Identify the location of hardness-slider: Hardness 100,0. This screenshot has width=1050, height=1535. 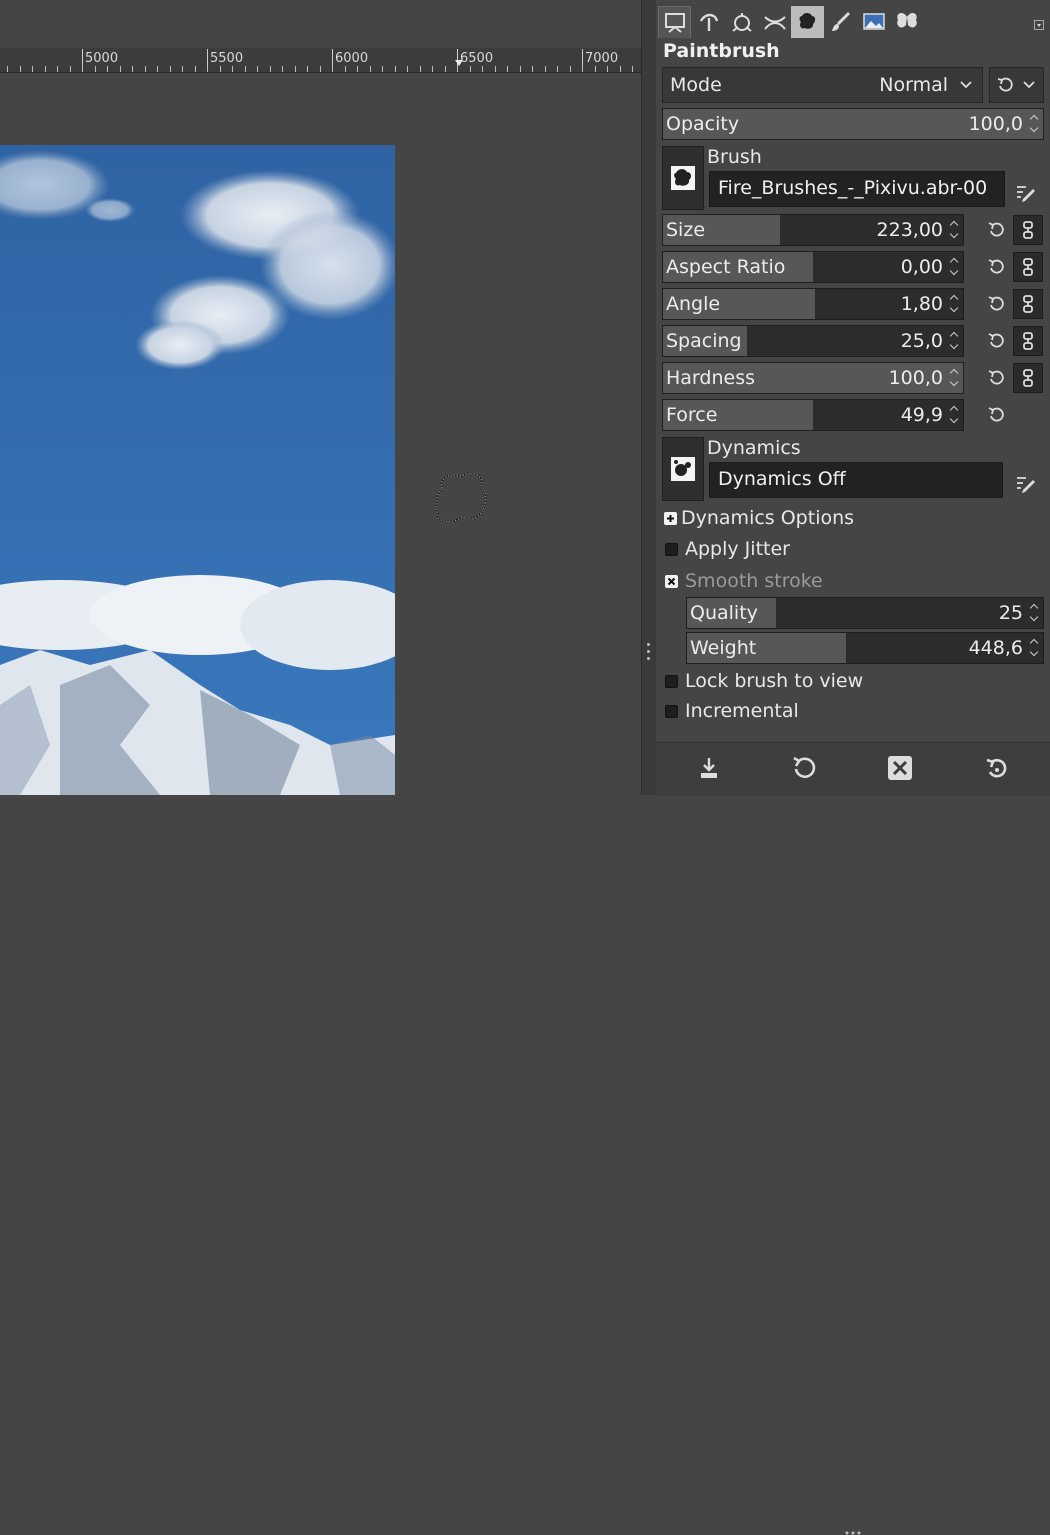
(813, 378).